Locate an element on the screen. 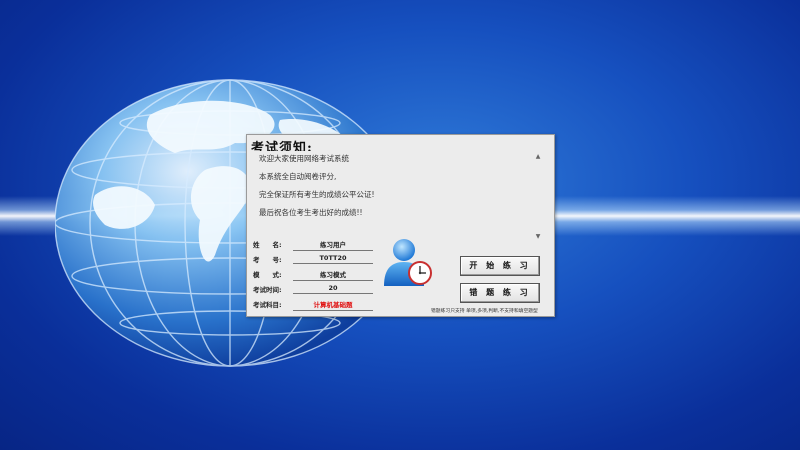  scroll-down-arrow-icon: ▼ is located at coordinates (538, 237).